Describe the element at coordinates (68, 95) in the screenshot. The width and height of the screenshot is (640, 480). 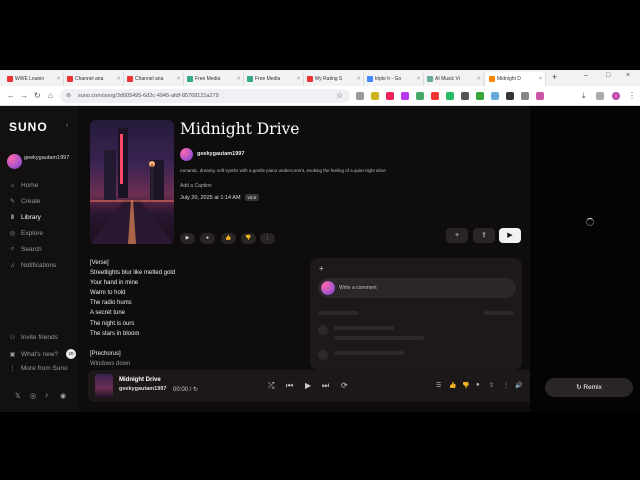
I see `site-info-icon: ⊚` at that location.